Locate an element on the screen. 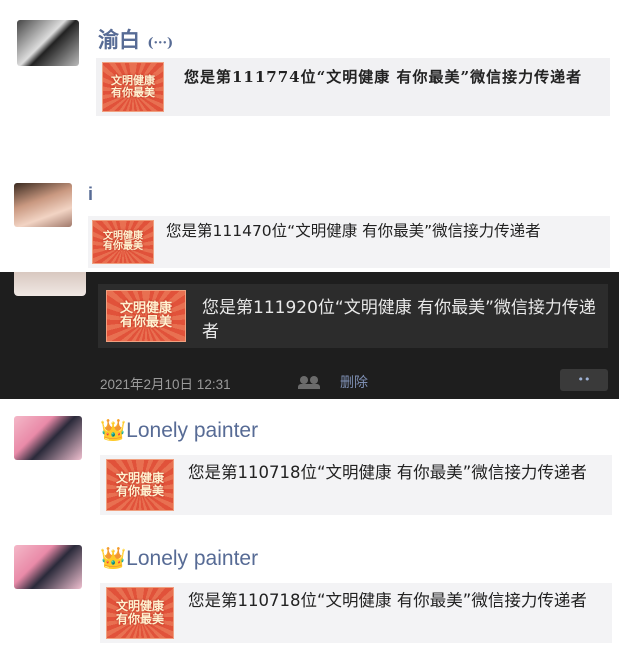 This screenshot has width=619, height=656. post-timestamp: 2021年2月10日 12:31 is located at coordinates (165, 384).